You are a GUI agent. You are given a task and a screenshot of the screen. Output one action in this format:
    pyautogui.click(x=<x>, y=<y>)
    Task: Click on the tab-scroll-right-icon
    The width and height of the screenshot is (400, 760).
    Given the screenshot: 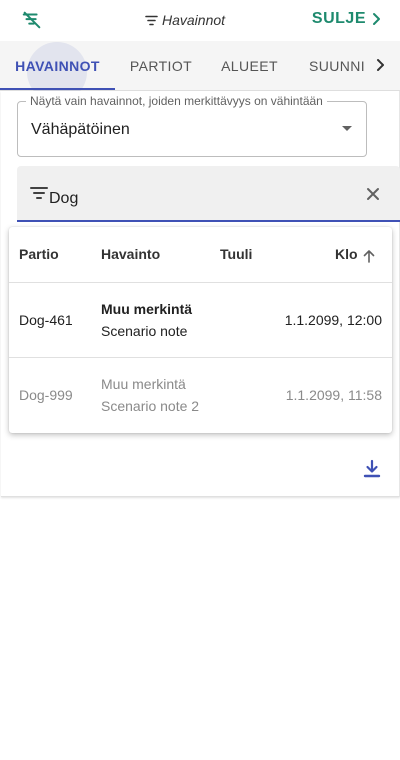 What is the action you would take?
    pyautogui.click(x=380, y=65)
    